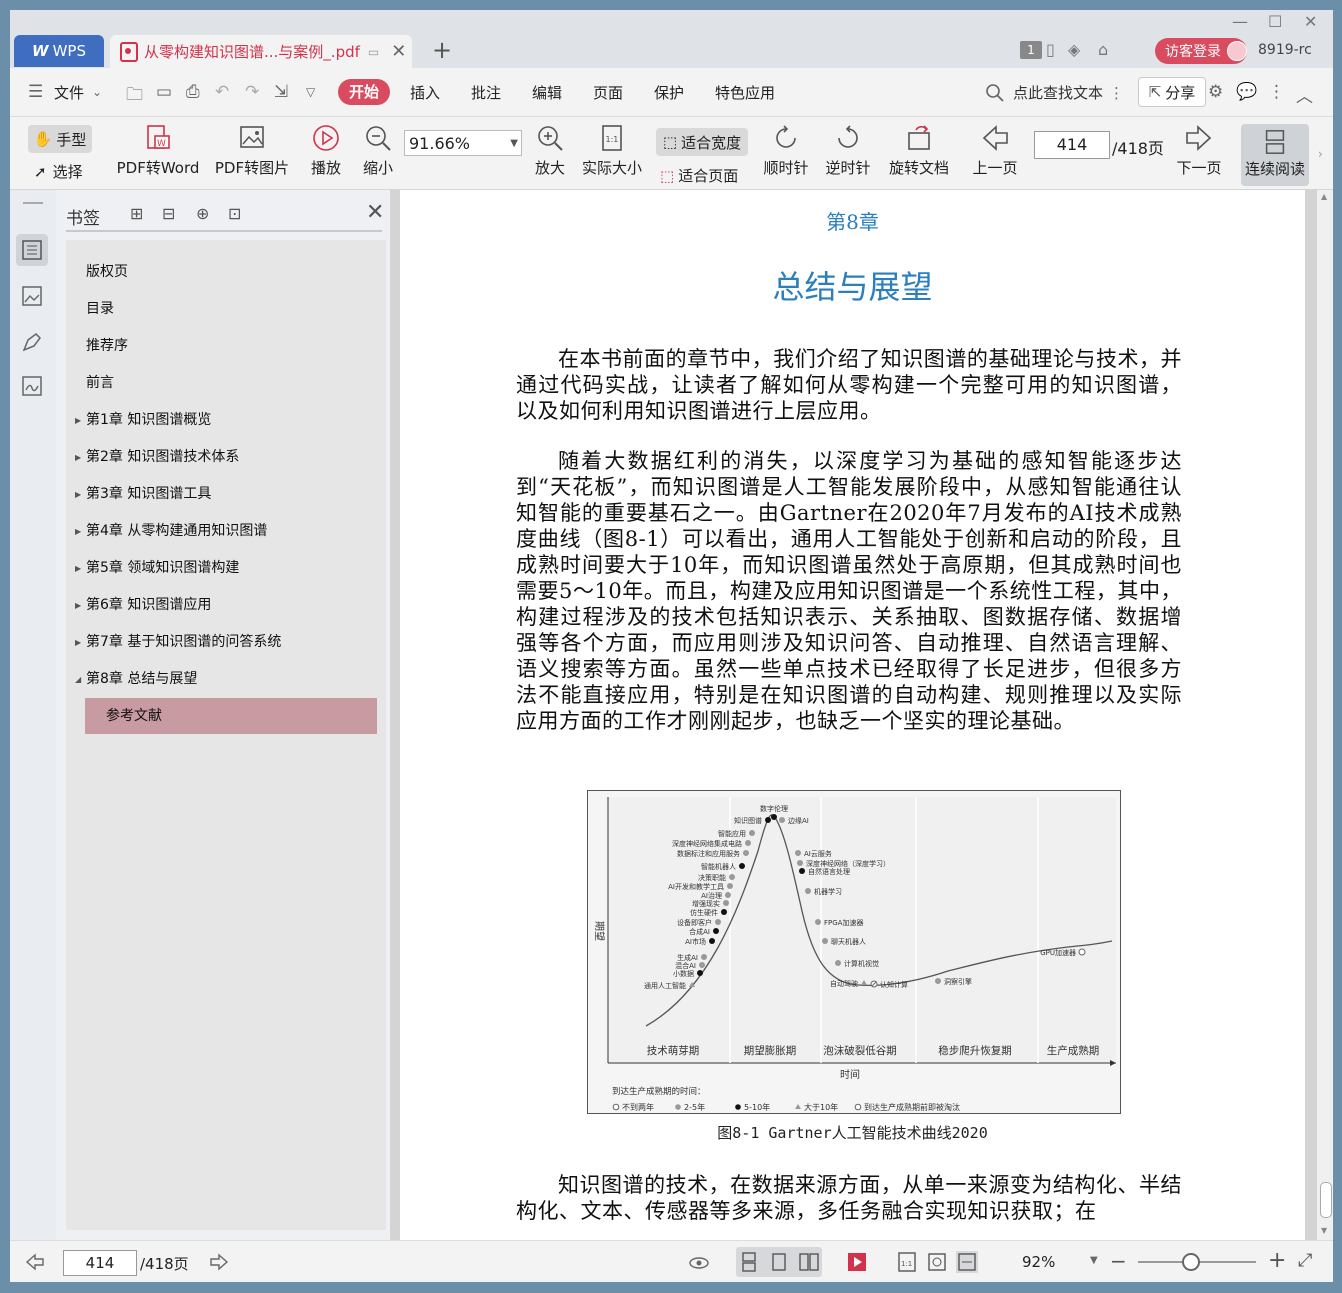 The height and width of the screenshot is (1293, 1342). Describe the element at coordinates (1199, 150) in the screenshot. I see `next-page-button: 下一页` at that location.